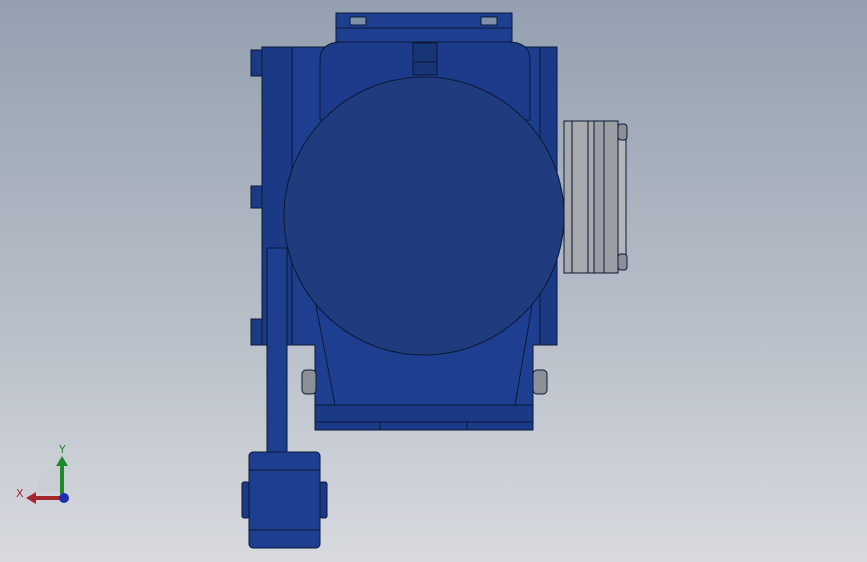  I want to click on right-flange-mid, so click(606, 197).